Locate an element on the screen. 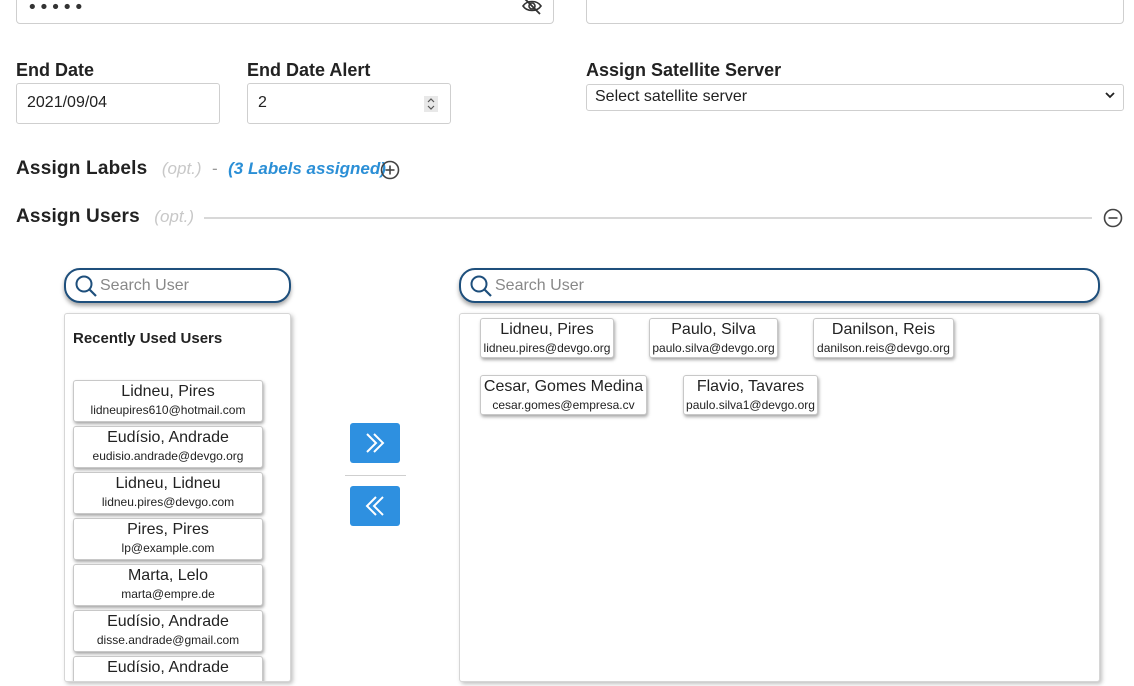 This screenshot has height=686, width=1134. assigned-user-card: Danilson, Reis danilson.reis@devgo.org is located at coordinates (883, 338).